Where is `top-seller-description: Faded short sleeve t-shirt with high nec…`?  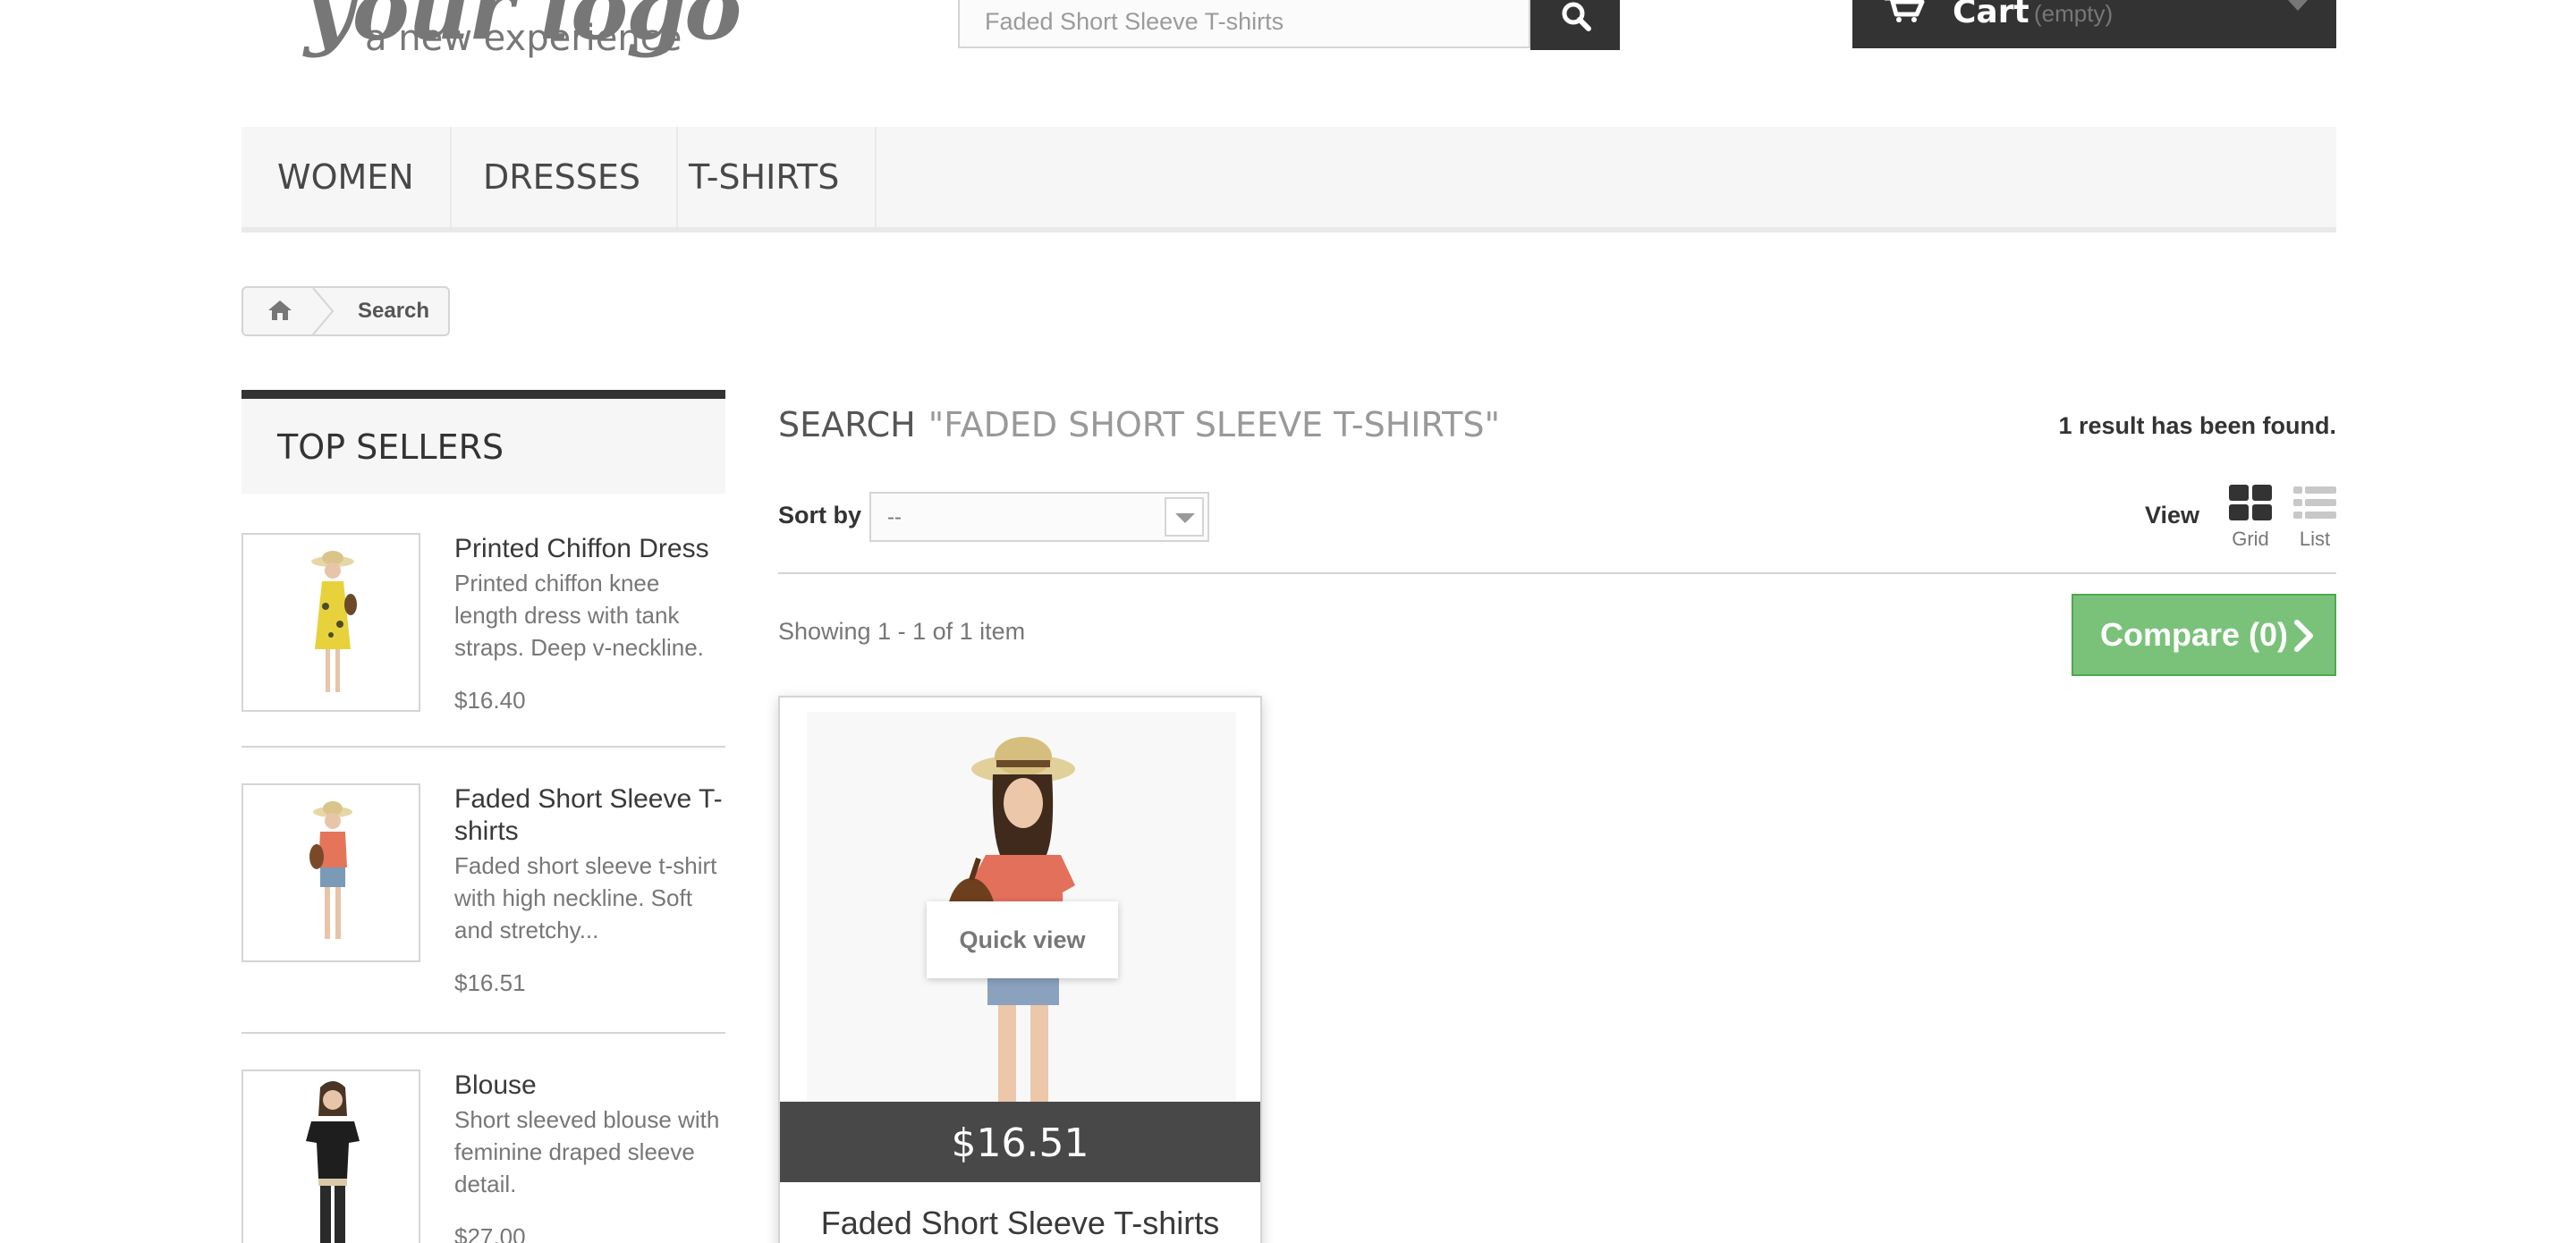
top-seller-description: Faded short sleeve t-shirt with high nec… is located at coordinates (585, 897).